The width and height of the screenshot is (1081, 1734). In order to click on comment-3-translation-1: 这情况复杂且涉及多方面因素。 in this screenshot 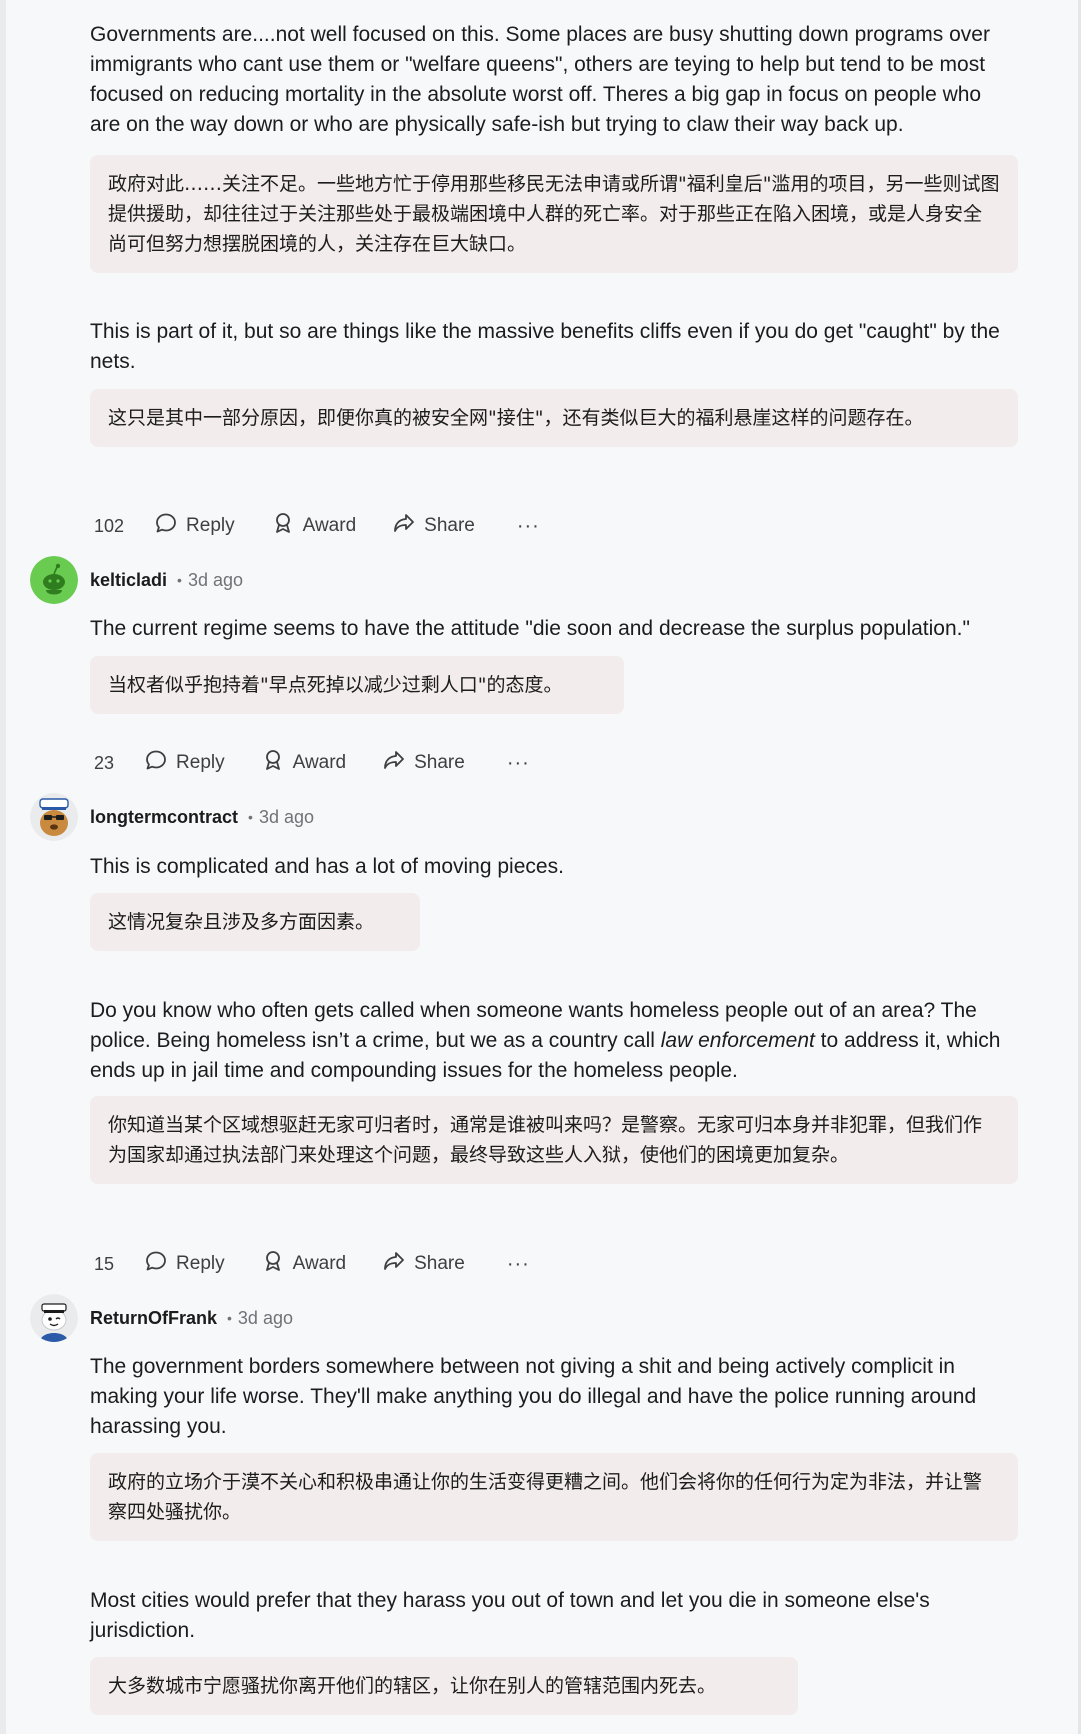, I will do `click(255, 922)`.